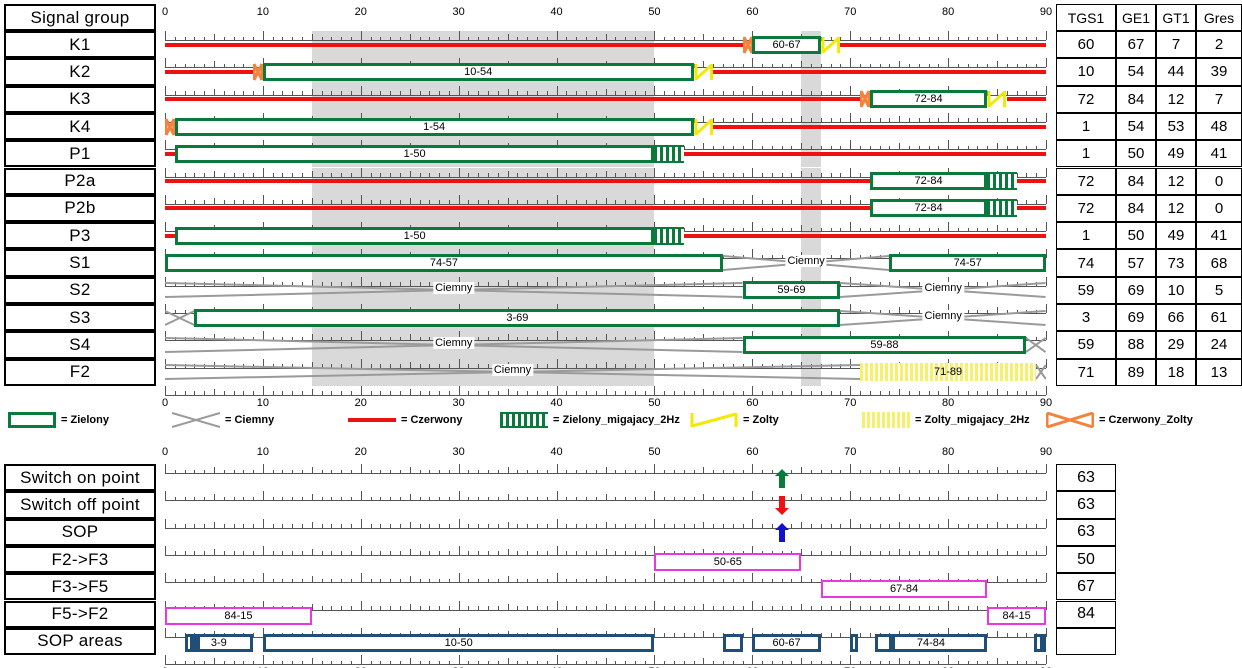  What do you see at coordinates (1086, 208) in the screenshot?
I see `table-cell: 72` at bounding box center [1086, 208].